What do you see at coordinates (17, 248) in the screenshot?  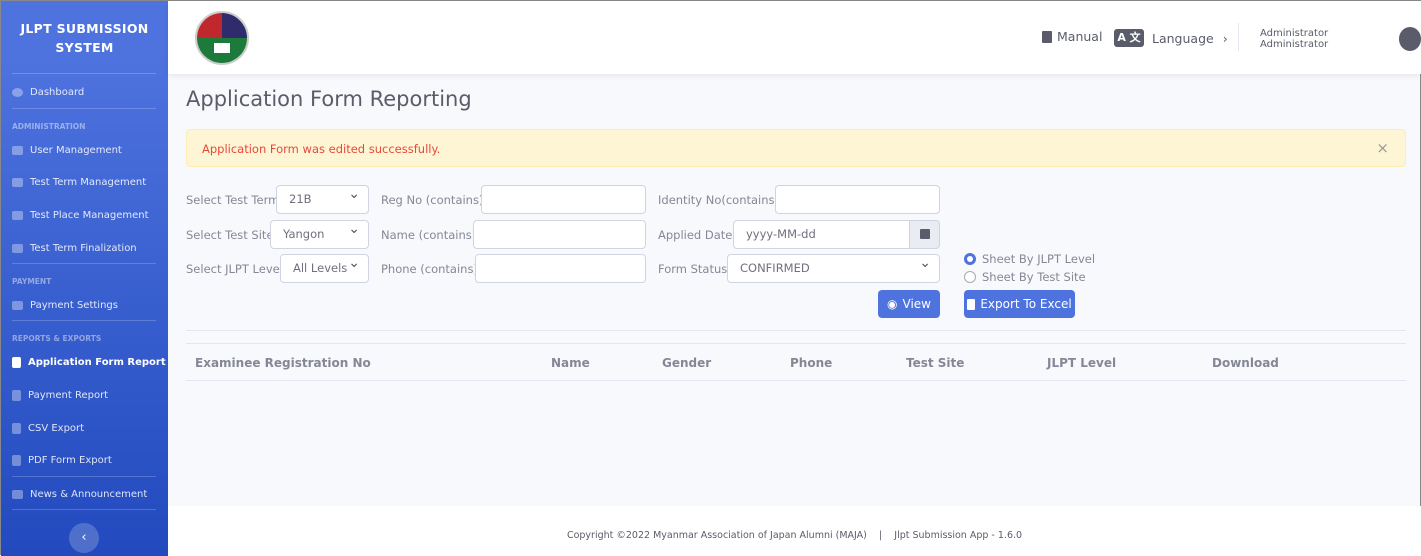 I see `card-icon` at bounding box center [17, 248].